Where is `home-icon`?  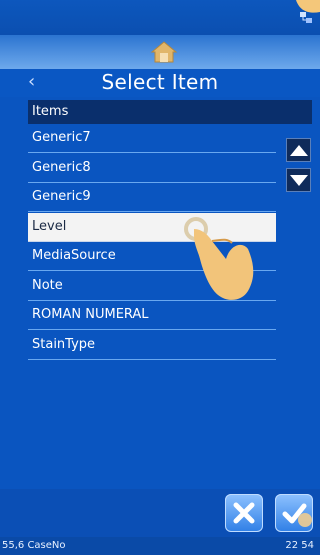 home-icon is located at coordinates (164, 52).